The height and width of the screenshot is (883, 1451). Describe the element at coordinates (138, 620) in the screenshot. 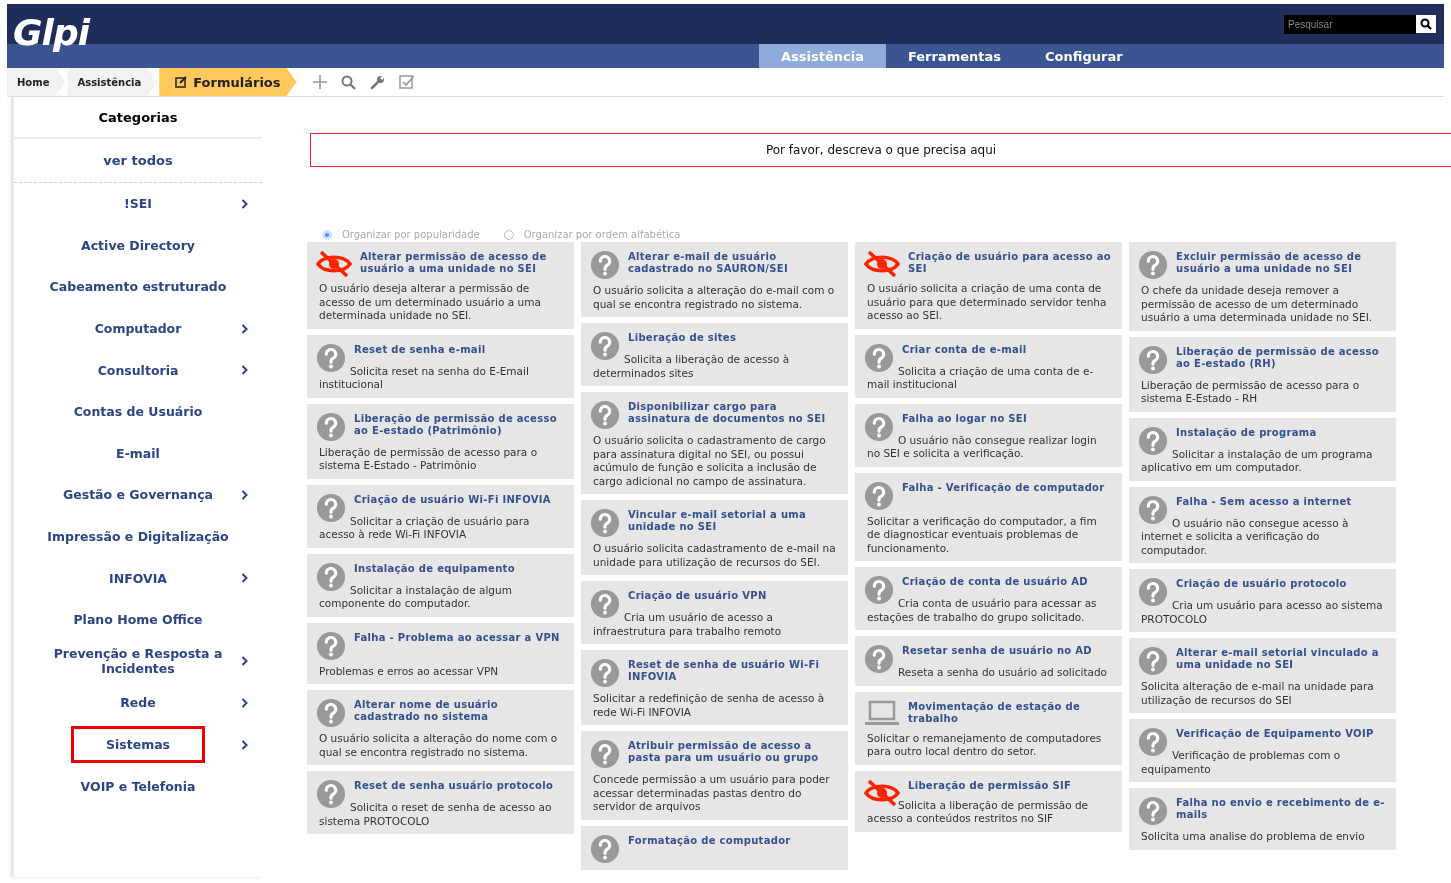

I see `sidebar-item: Plano Home Office` at that location.